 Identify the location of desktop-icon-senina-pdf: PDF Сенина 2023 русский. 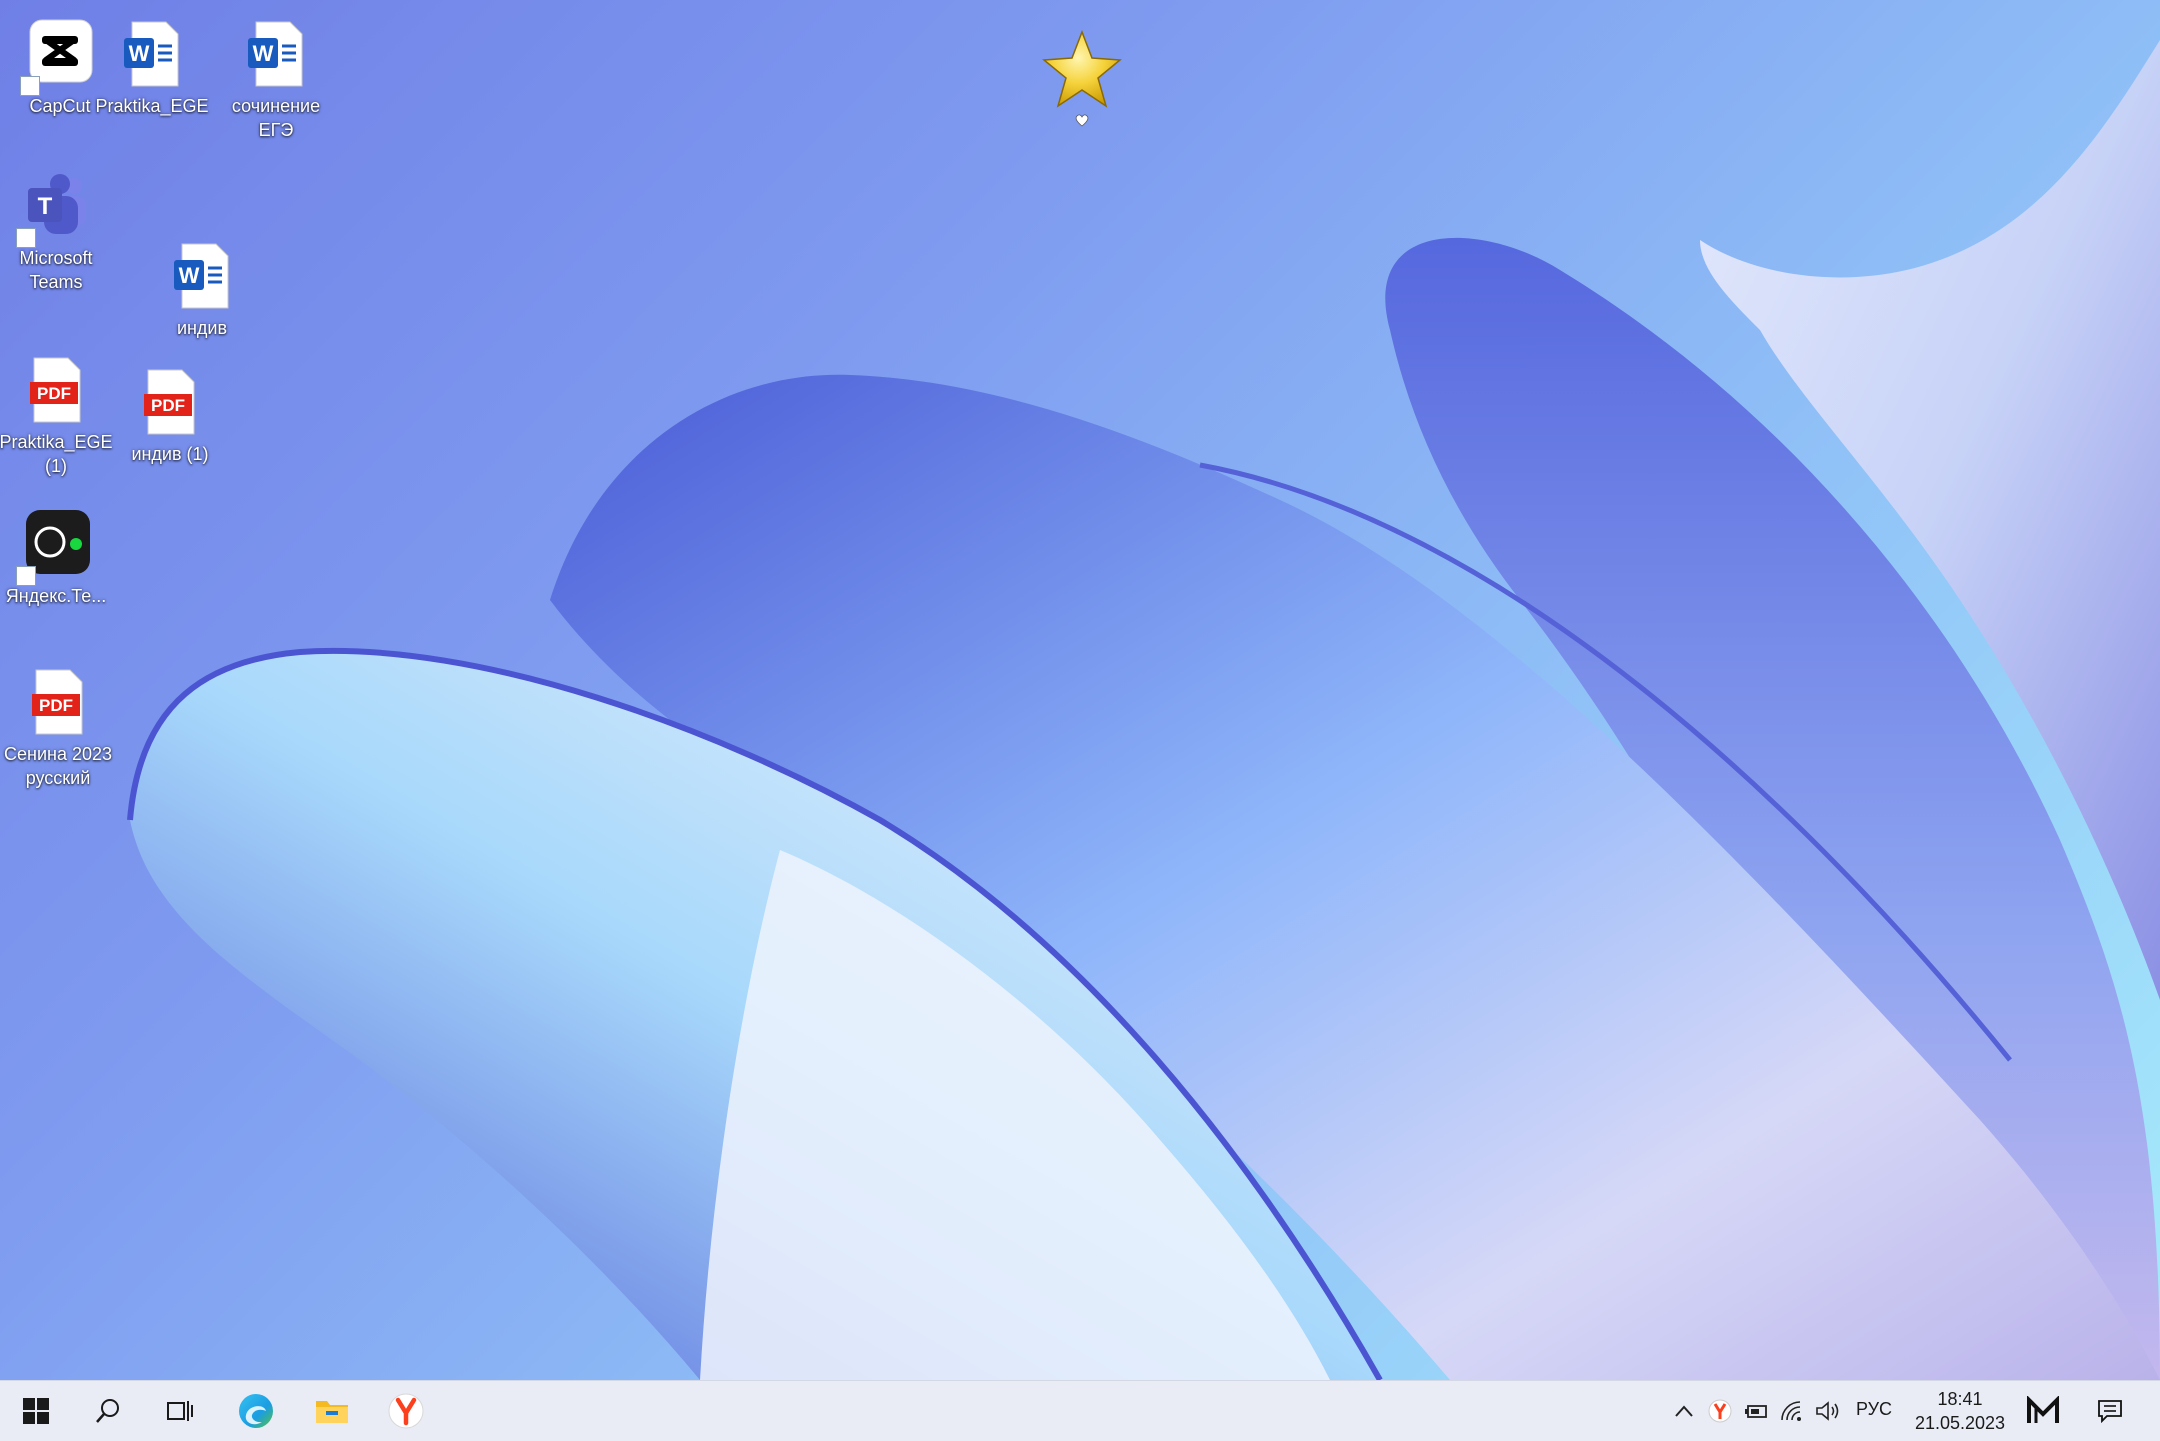
(59, 728).